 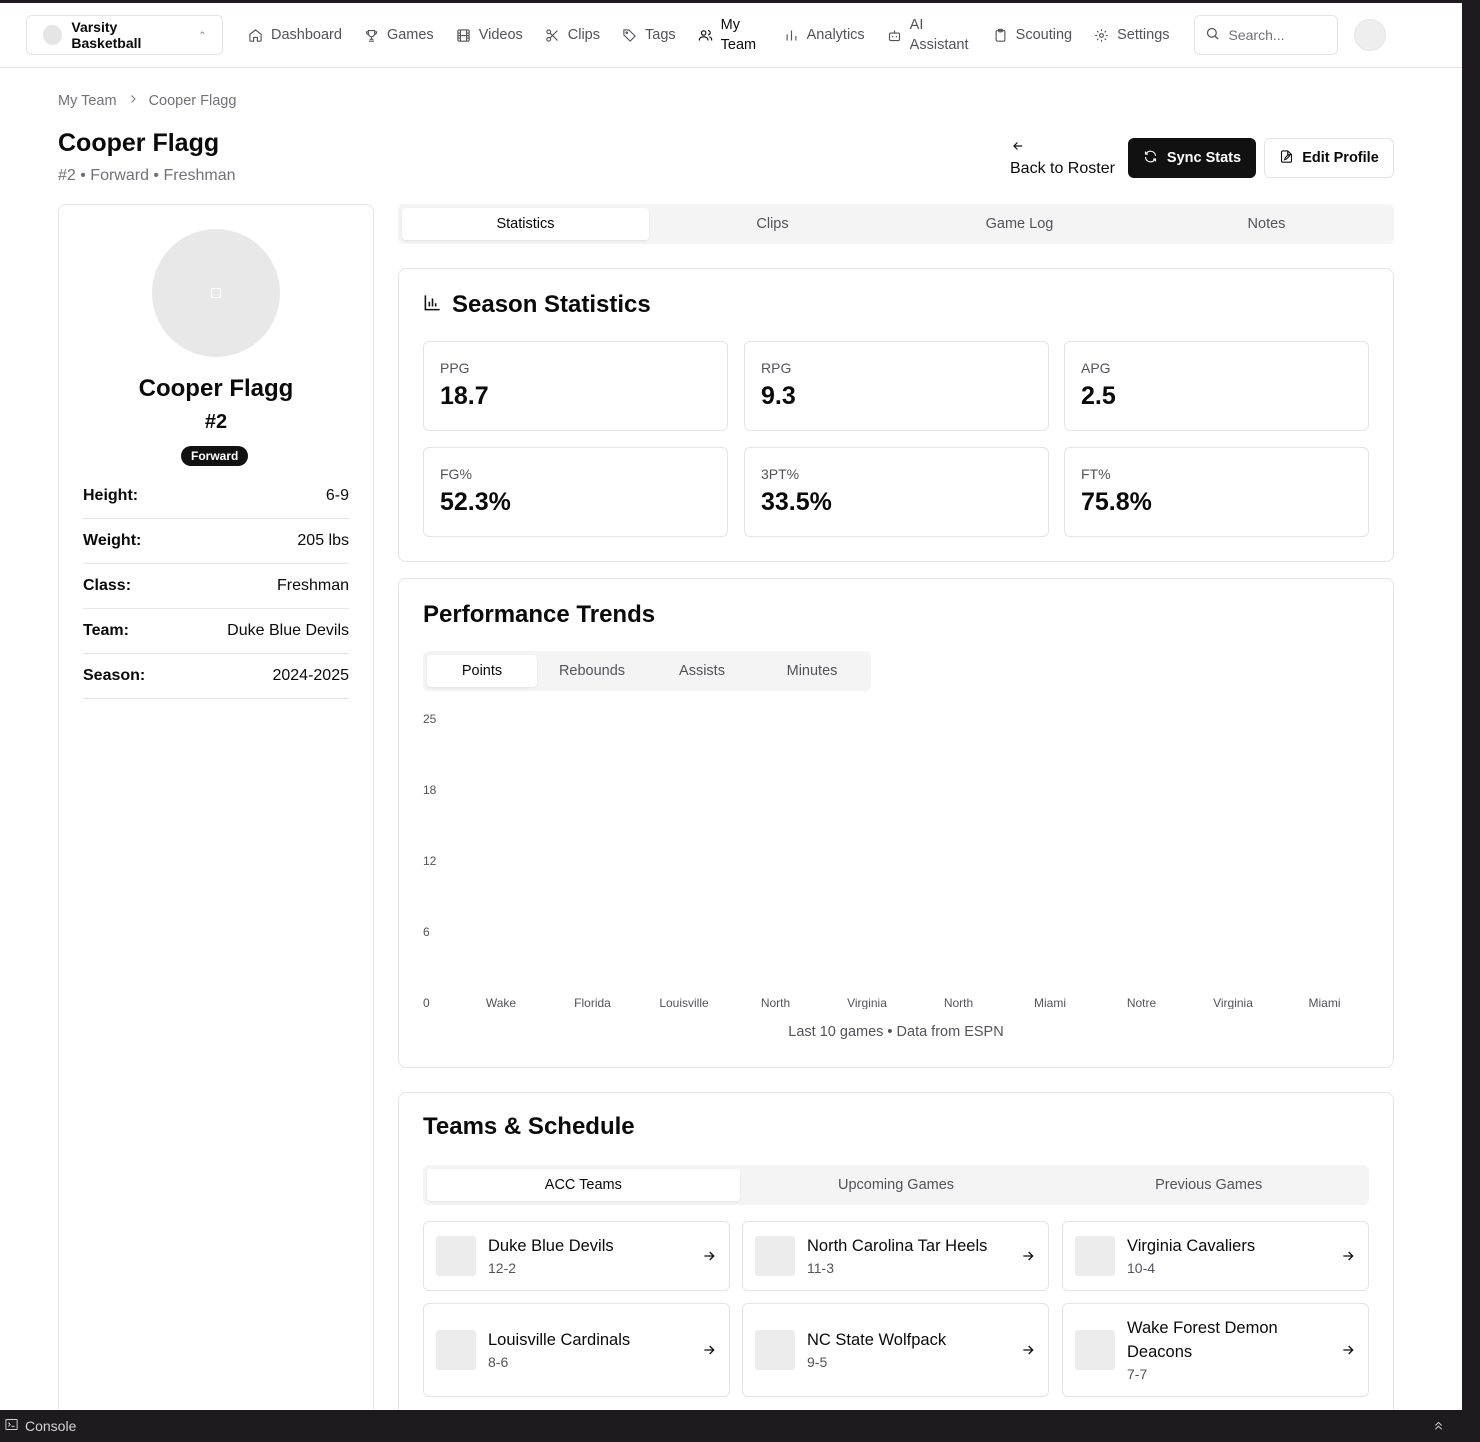 What do you see at coordinates (895, 1350) in the screenshot?
I see `team-card: NC State Wolfpack 9-5` at bounding box center [895, 1350].